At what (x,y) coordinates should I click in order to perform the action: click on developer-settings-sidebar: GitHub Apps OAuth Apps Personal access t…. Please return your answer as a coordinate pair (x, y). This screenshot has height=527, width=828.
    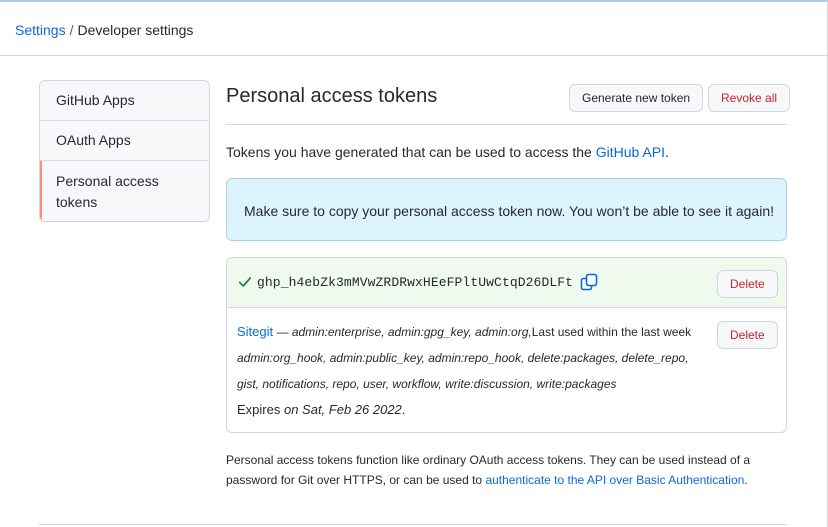
    Looking at the image, I should click on (124, 151).